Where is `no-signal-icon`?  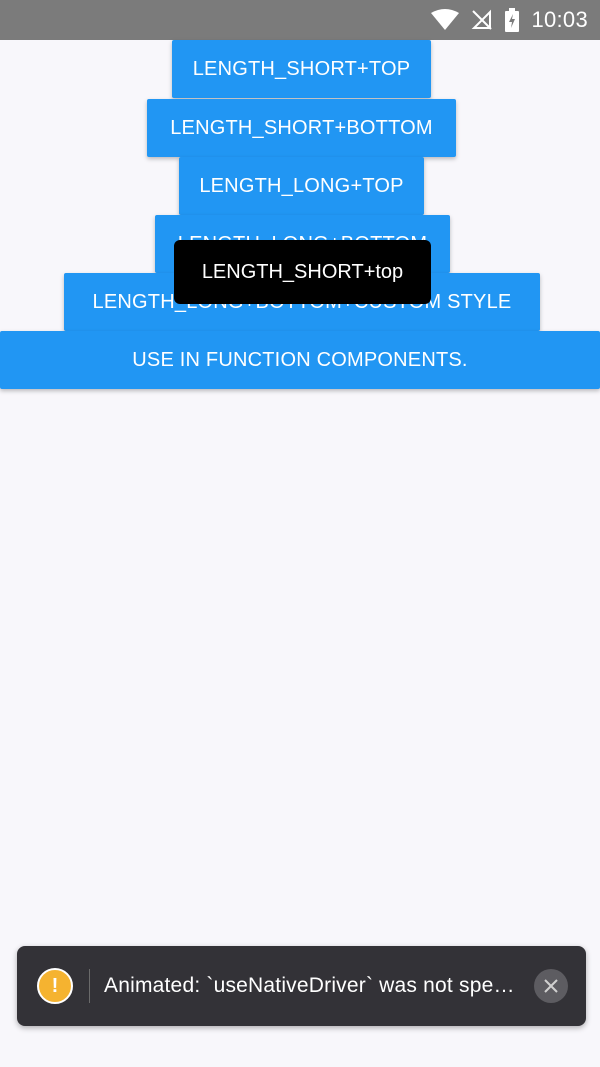 no-signal-icon is located at coordinates (482, 20).